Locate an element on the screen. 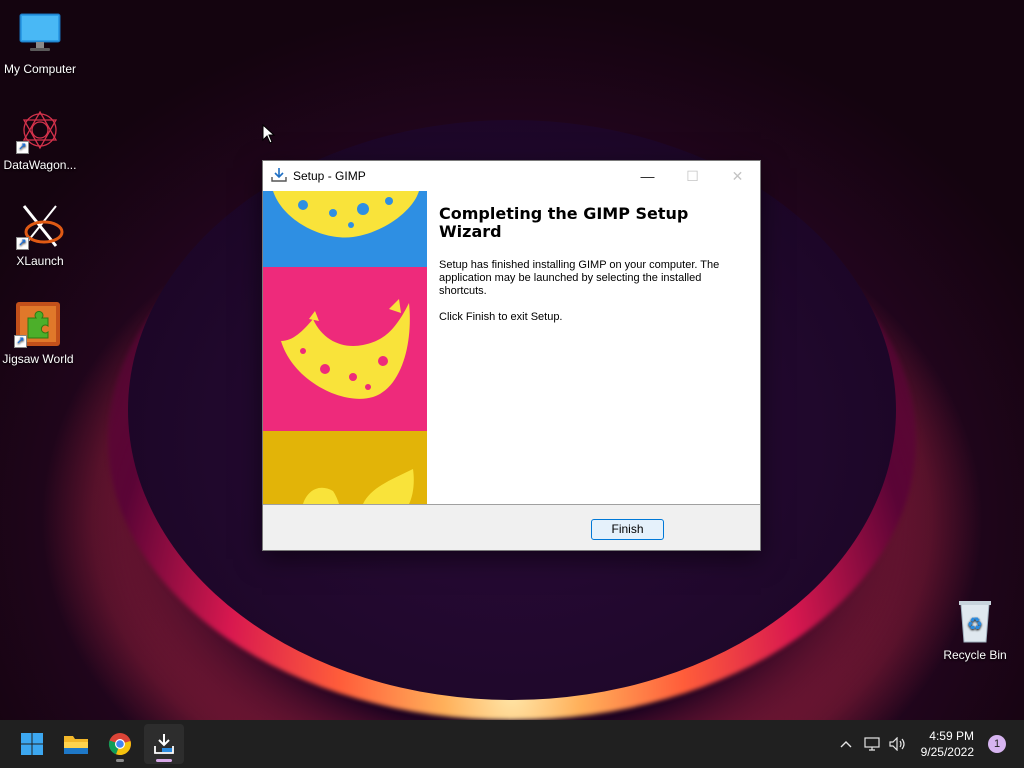 The image size is (1024, 768). start-icon is located at coordinates (32, 744).